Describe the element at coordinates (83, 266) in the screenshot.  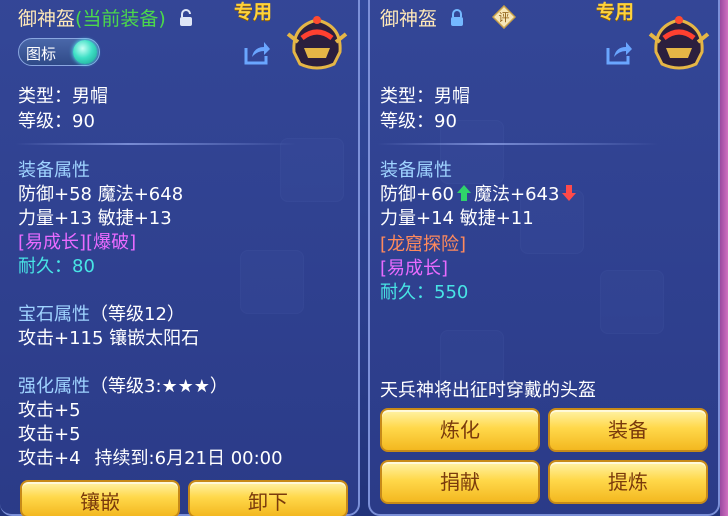
I see `durability-value: 80` at that location.